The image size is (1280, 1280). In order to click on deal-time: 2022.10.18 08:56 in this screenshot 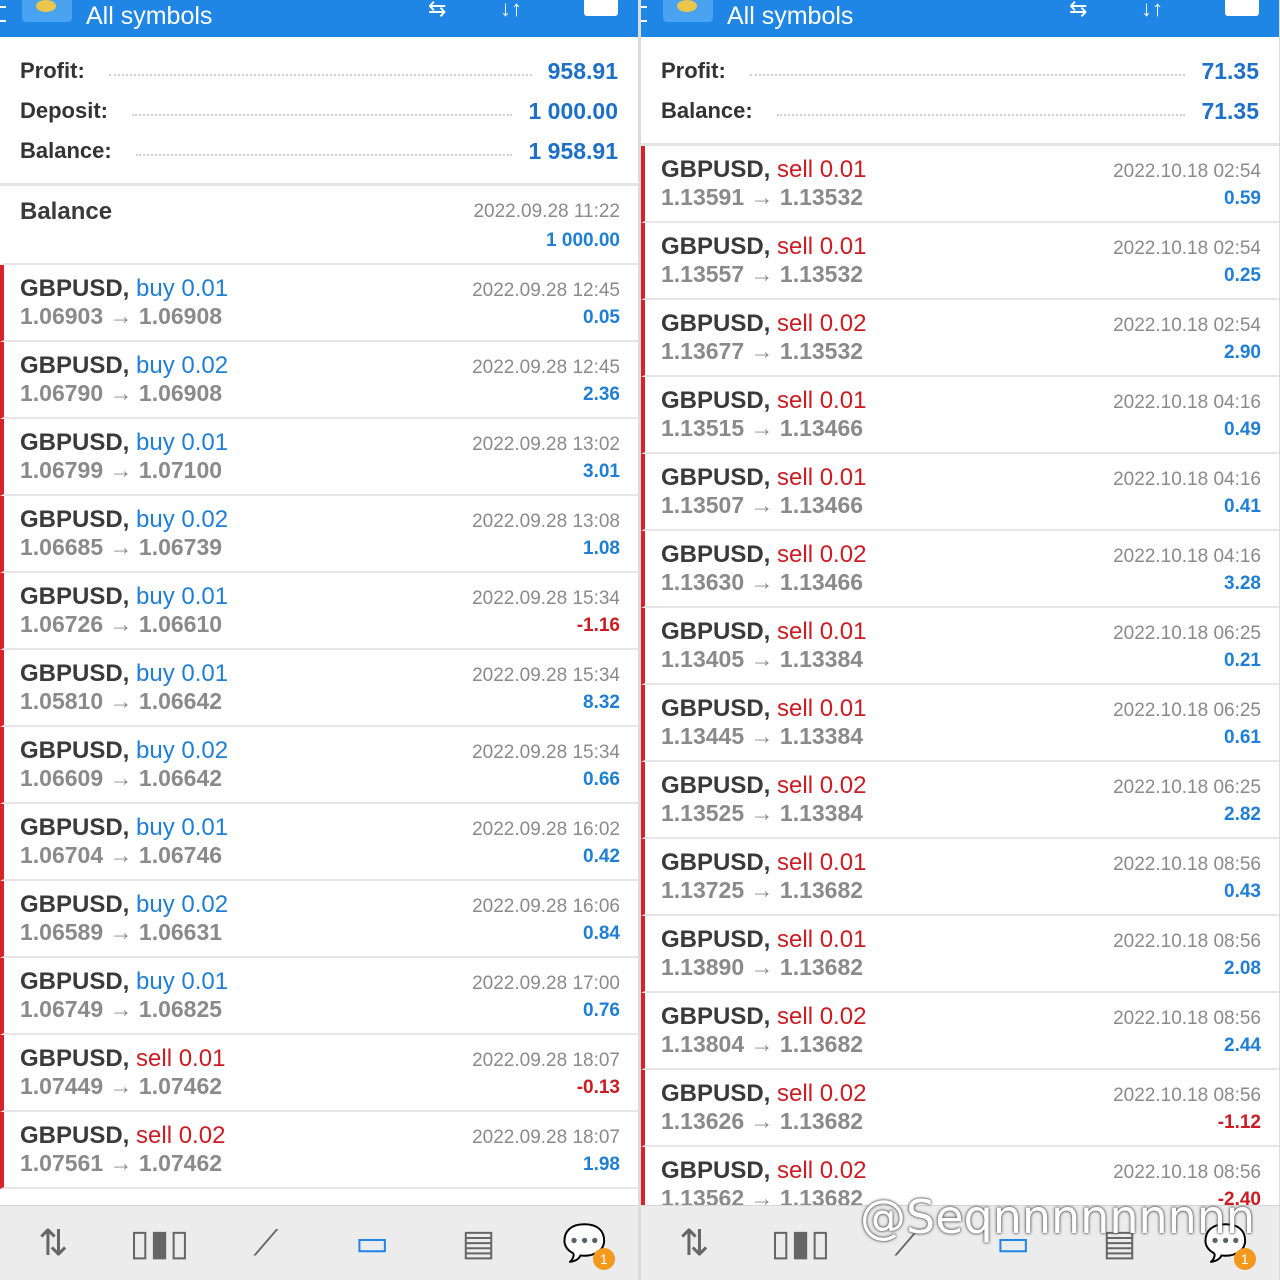, I will do `click(1187, 1172)`.